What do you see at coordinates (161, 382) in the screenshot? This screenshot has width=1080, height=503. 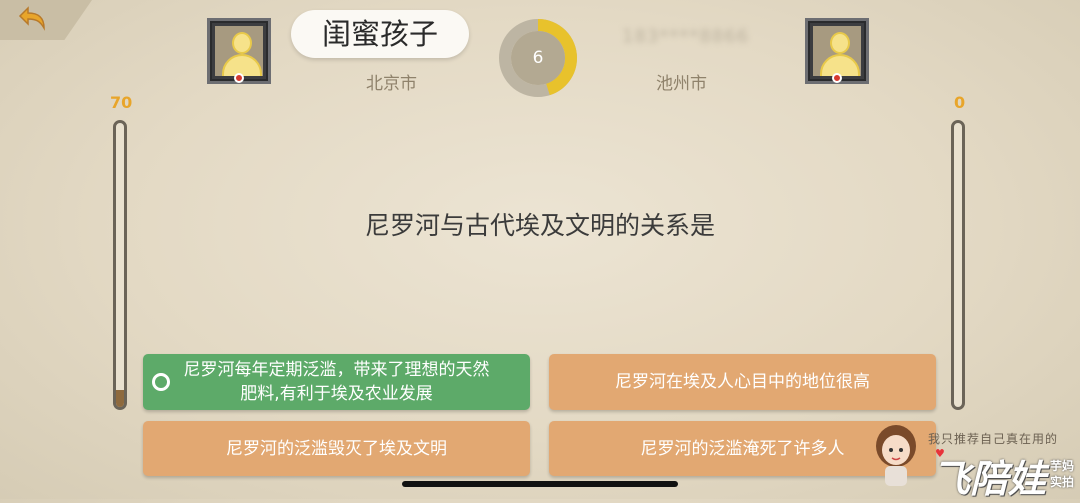 I see `ring-icon` at bounding box center [161, 382].